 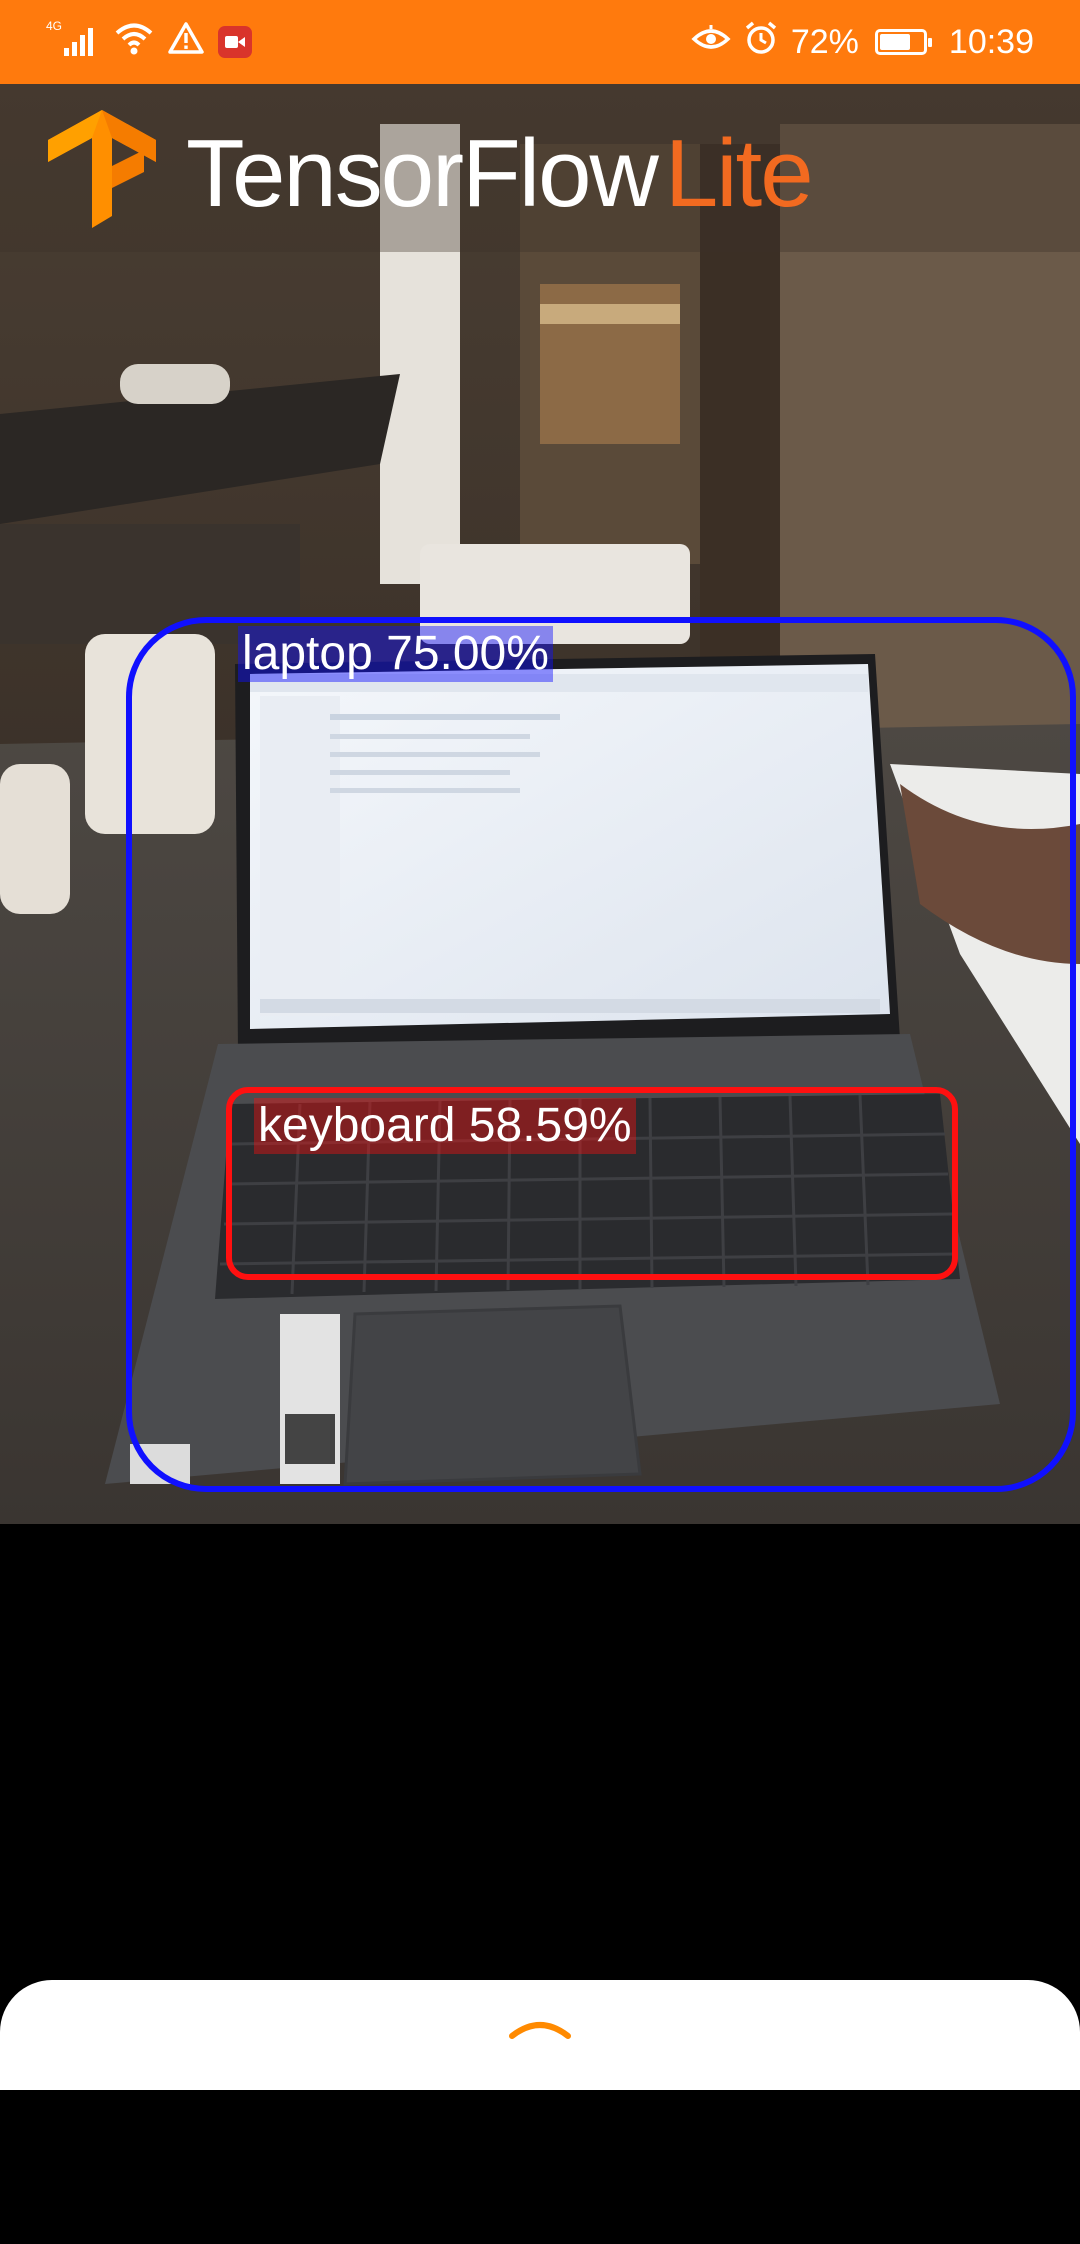 What do you see at coordinates (72, 42) in the screenshot?
I see `signal-icon: 4G` at bounding box center [72, 42].